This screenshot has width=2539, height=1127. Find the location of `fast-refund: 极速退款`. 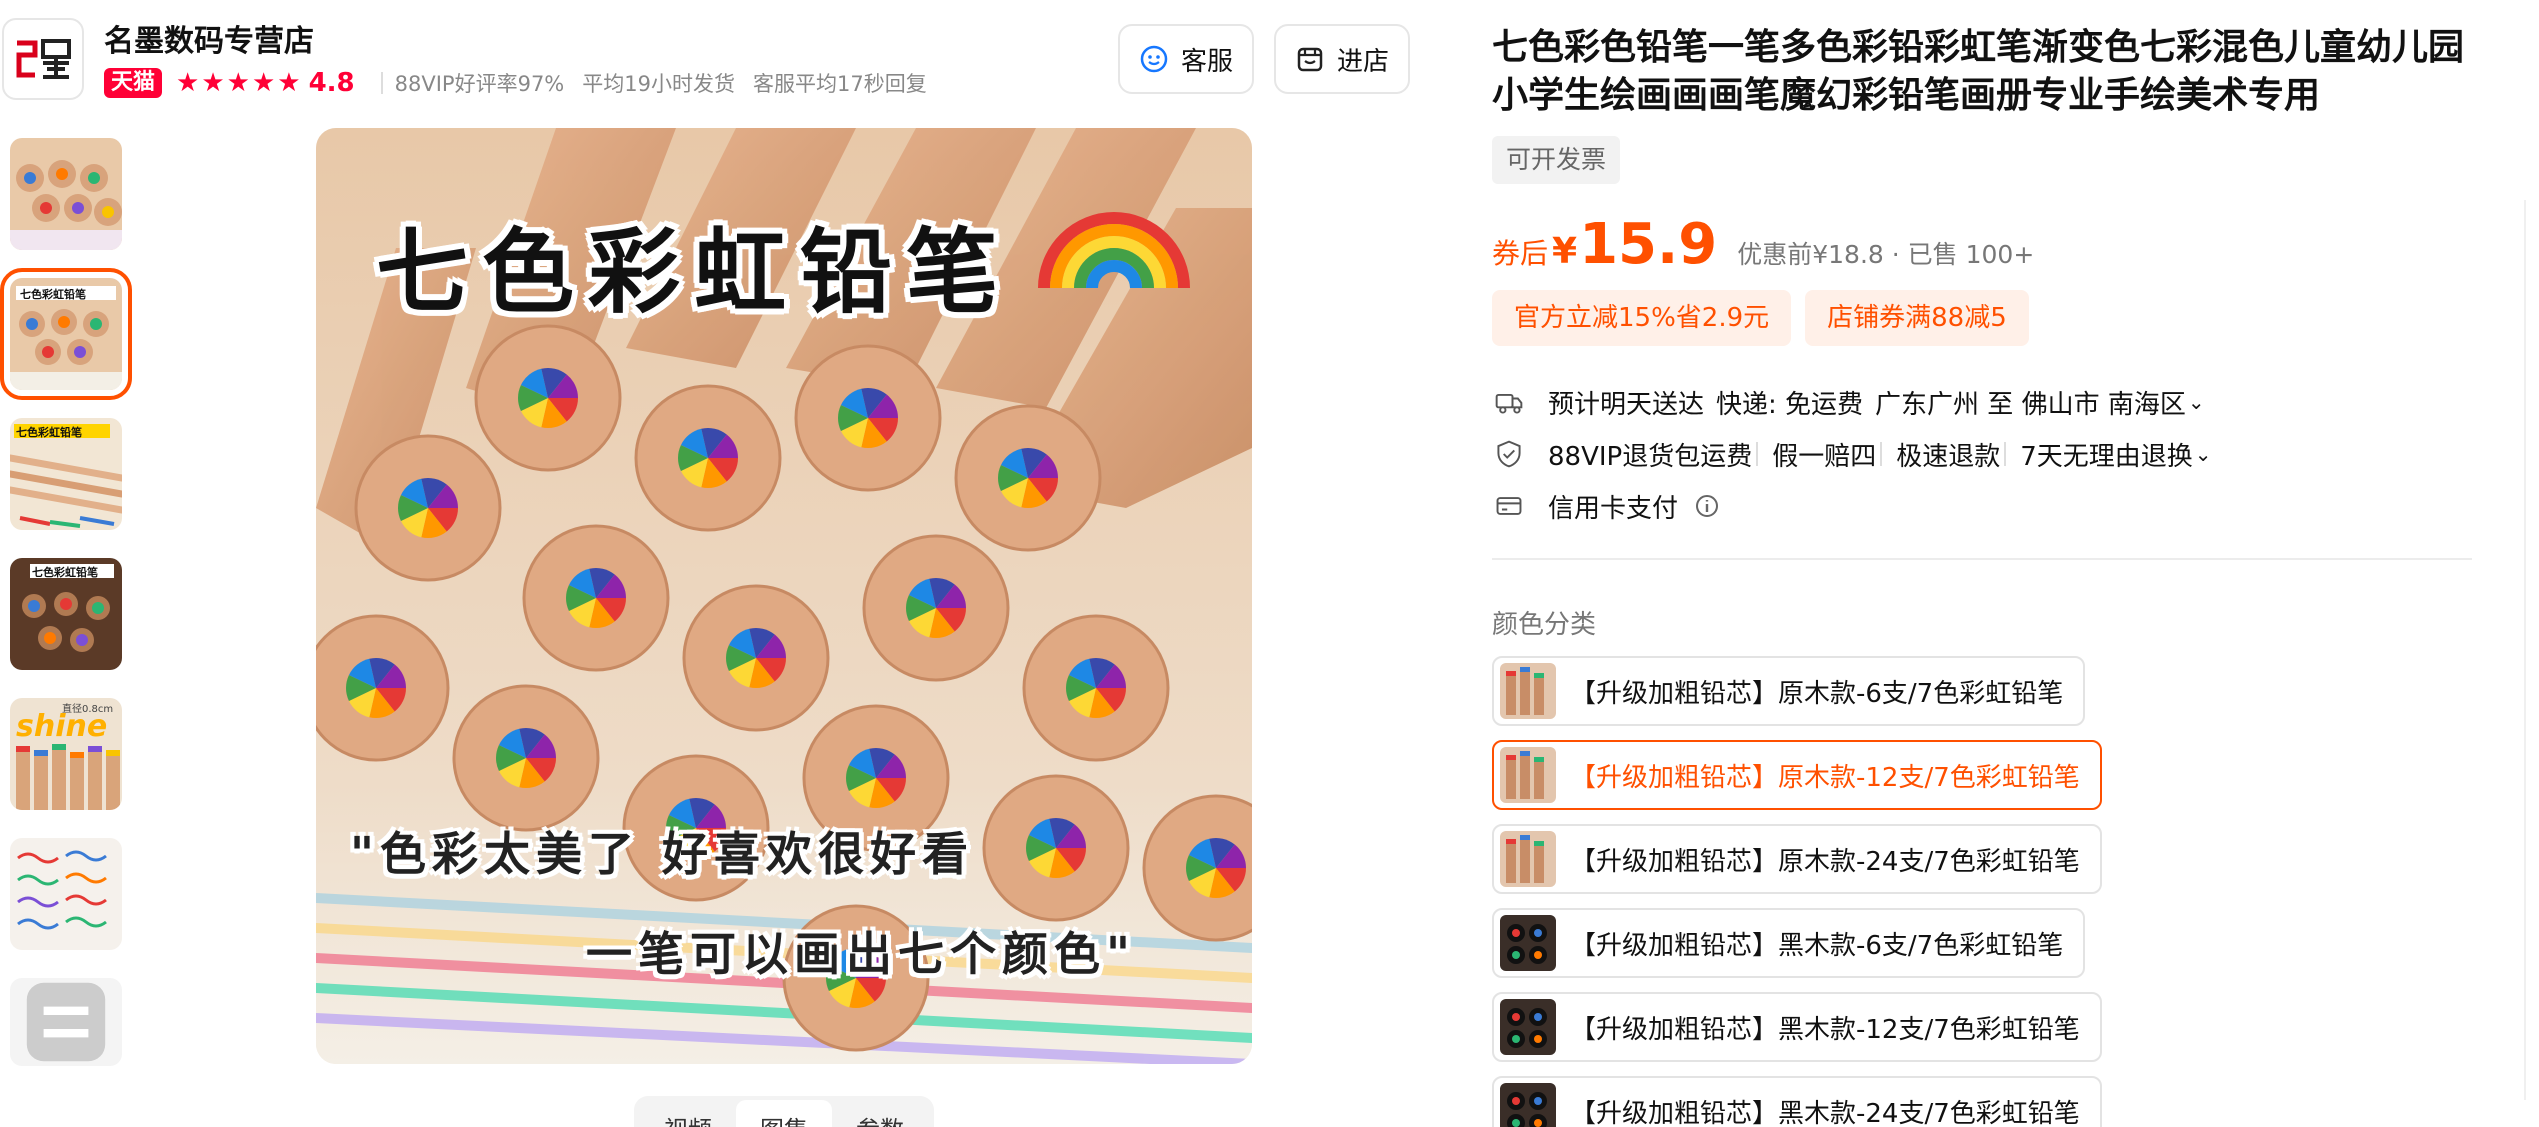

fast-refund: 极速退款 is located at coordinates (1948, 456).